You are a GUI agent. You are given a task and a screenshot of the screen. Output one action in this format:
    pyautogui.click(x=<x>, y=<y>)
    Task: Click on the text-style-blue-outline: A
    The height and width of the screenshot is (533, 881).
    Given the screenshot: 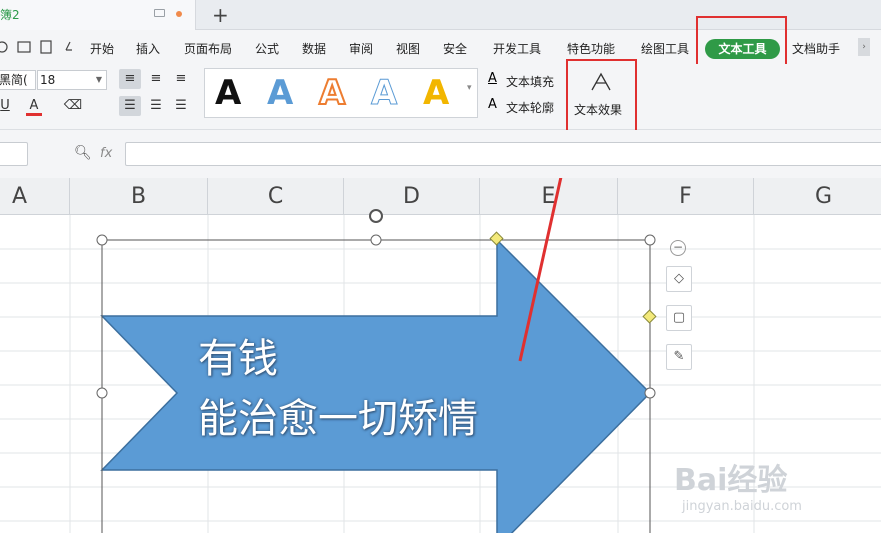 What is the action you would take?
    pyautogui.click(x=383, y=93)
    